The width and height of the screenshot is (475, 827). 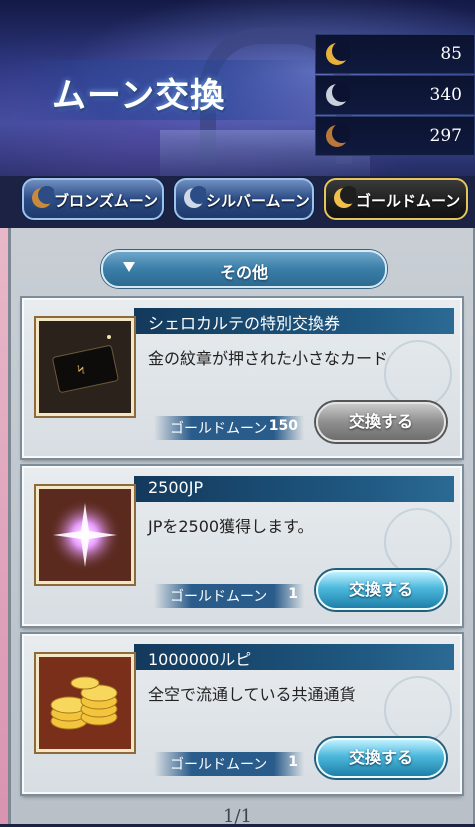 What do you see at coordinates (252, 694) in the screenshot?
I see `item-description: 全空で流通している共通通貨` at bounding box center [252, 694].